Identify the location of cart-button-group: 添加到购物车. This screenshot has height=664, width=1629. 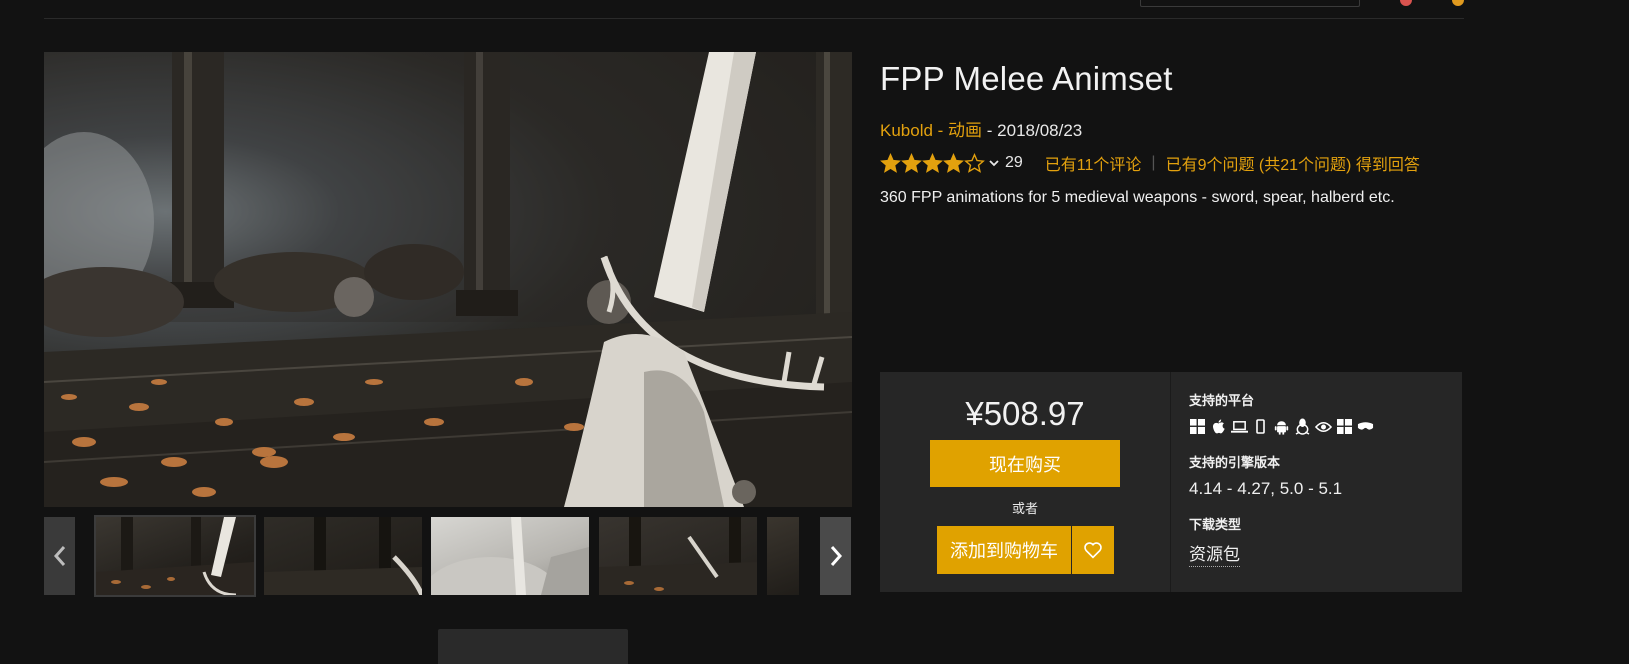
(1025, 550).